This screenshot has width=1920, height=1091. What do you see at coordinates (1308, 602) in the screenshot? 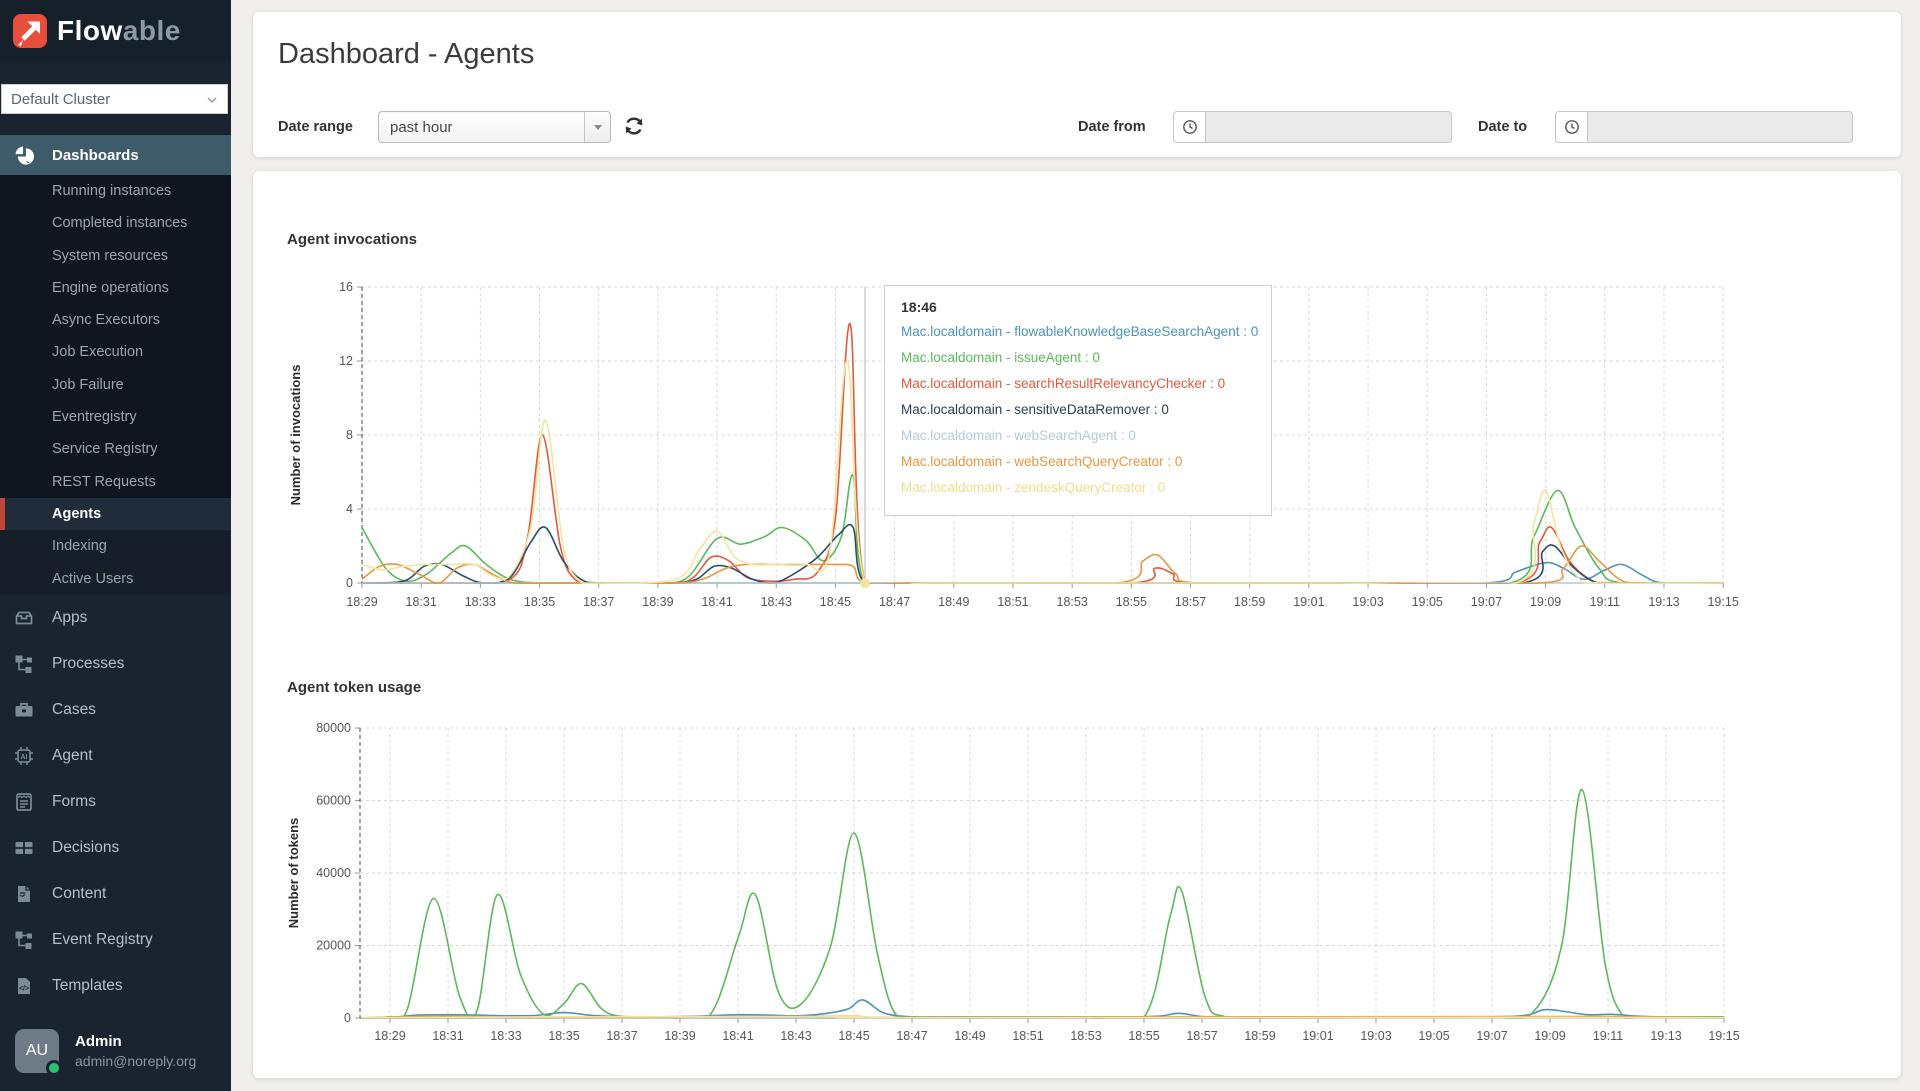
I see `svg-text: 19:01` at bounding box center [1308, 602].